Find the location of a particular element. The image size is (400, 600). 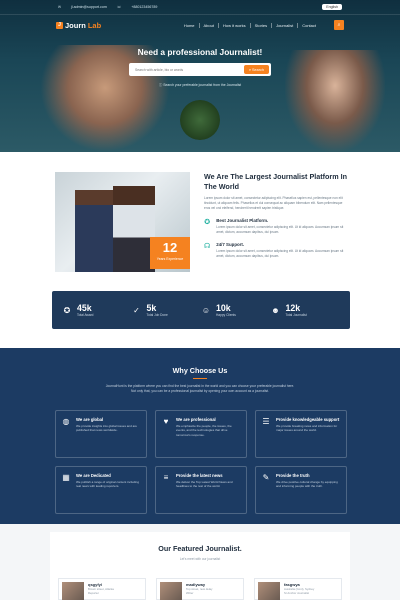

nav-item-journalist: Journalist is located at coordinates (285, 25).